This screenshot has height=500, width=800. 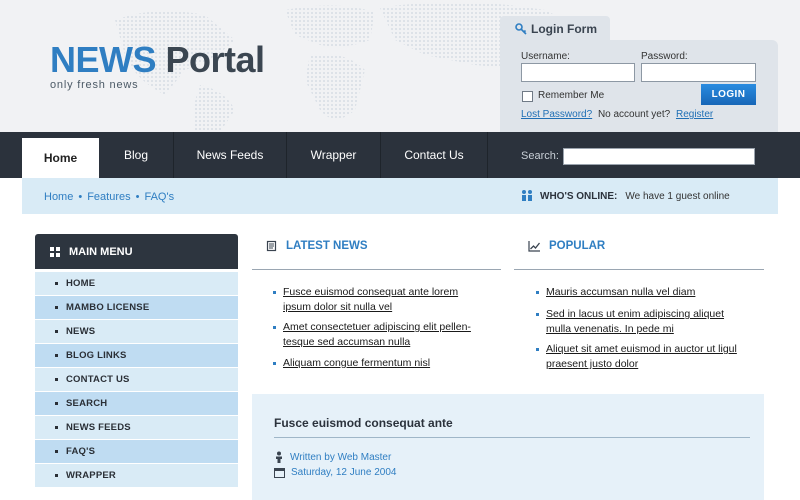 What do you see at coordinates (677, 196) in the screenshot?
I see `whos-online-text: We have 1 guest online` at bounding box center [677, 196].